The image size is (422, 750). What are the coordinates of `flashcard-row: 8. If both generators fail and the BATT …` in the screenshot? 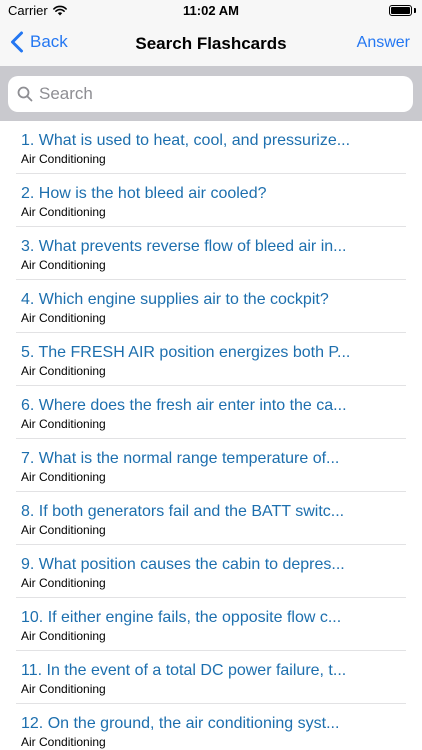 It's located at (211, 518).